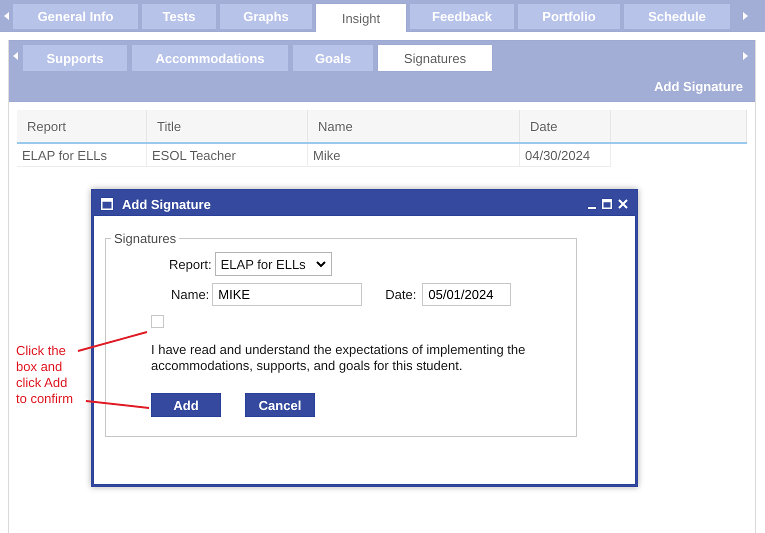  I want to click on dialog-title: Add Signature, so click(167, 204).